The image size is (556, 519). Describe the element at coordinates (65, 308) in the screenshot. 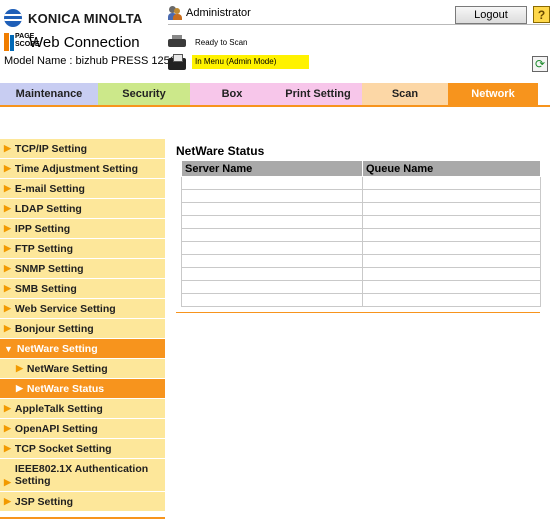

I see `sidebar-item-label: Web Service Setting` at that location.